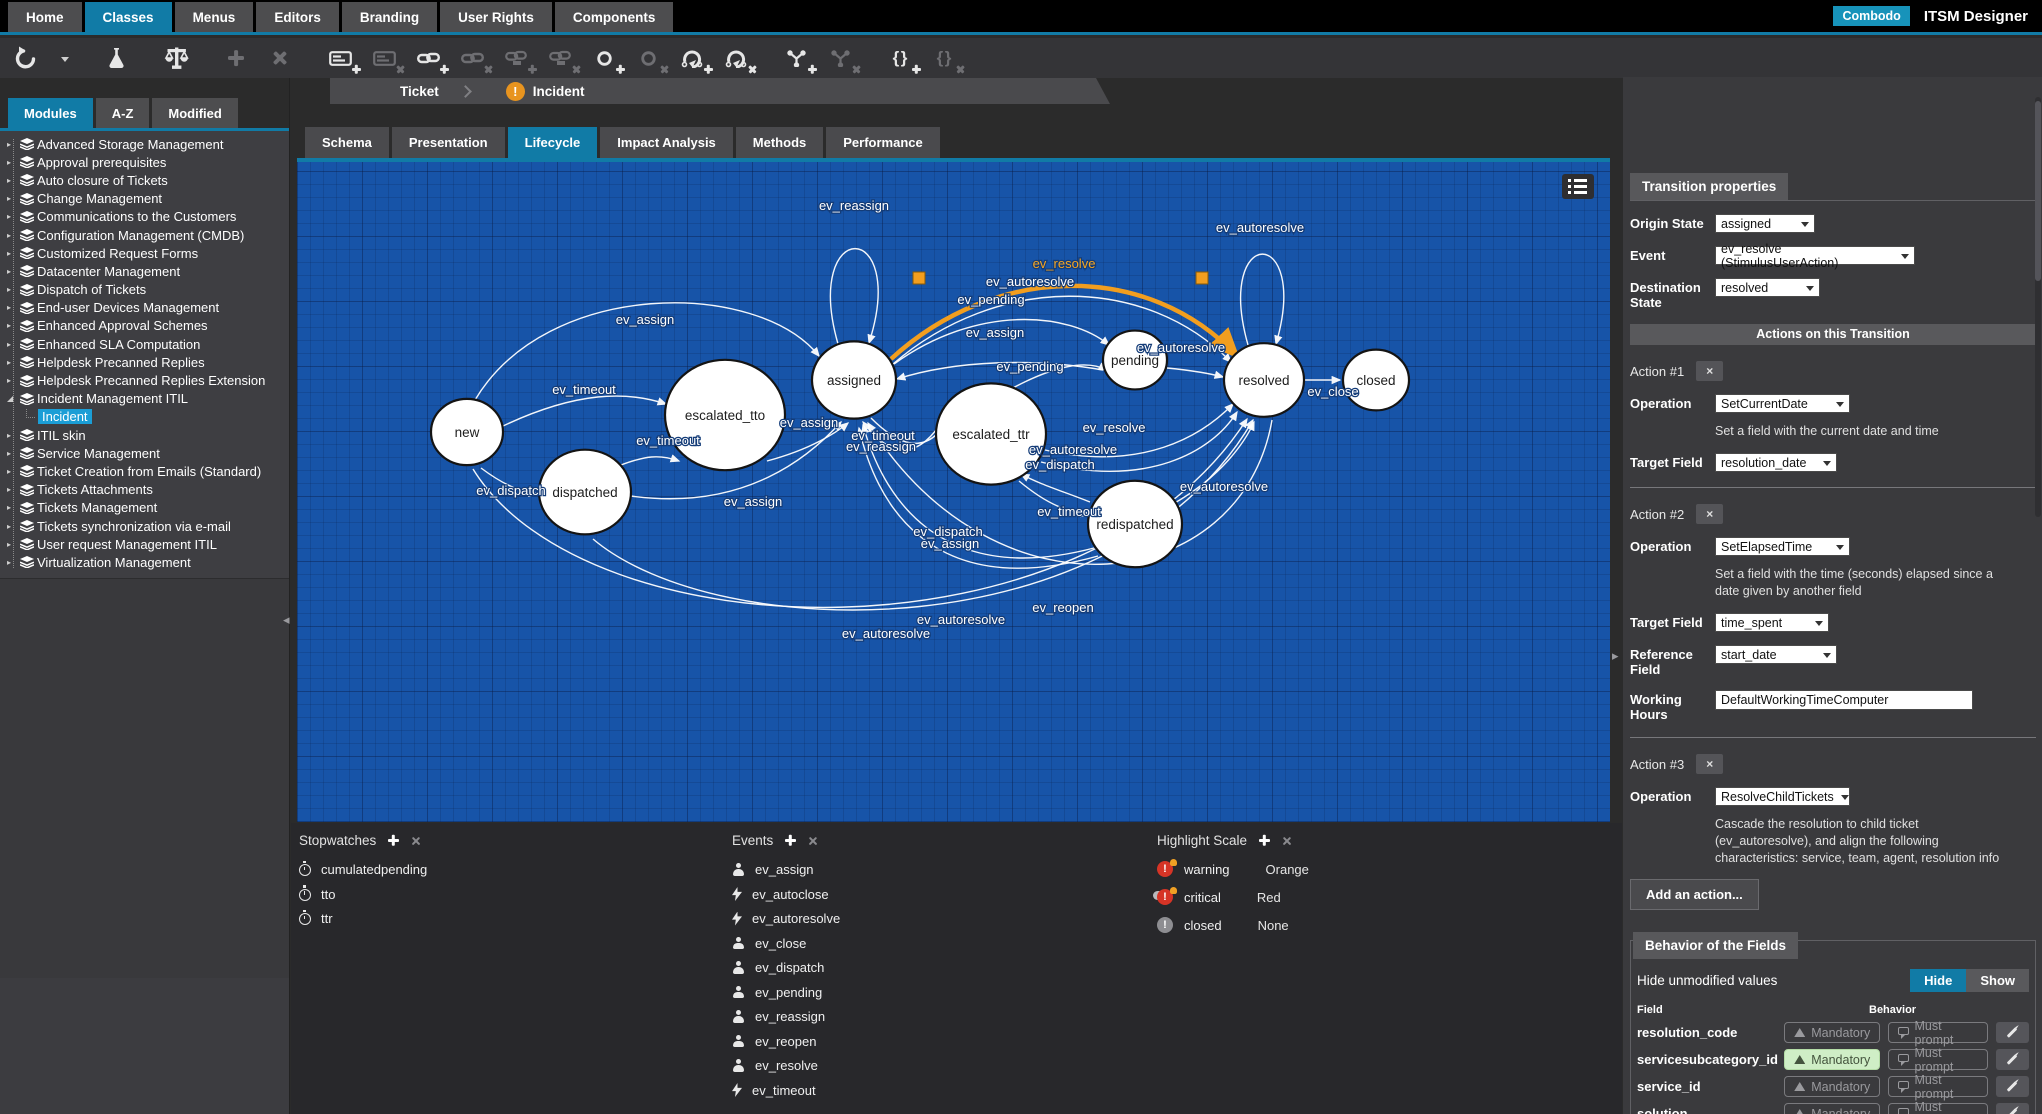 Image resolution: width=2042 pixels, height=1114 pixels. Describe the element at coordinates (144, 308) in the screenshot. I see `sidebar-item-end-user-devices-management: ▸ End-user Devices Management` at that location.